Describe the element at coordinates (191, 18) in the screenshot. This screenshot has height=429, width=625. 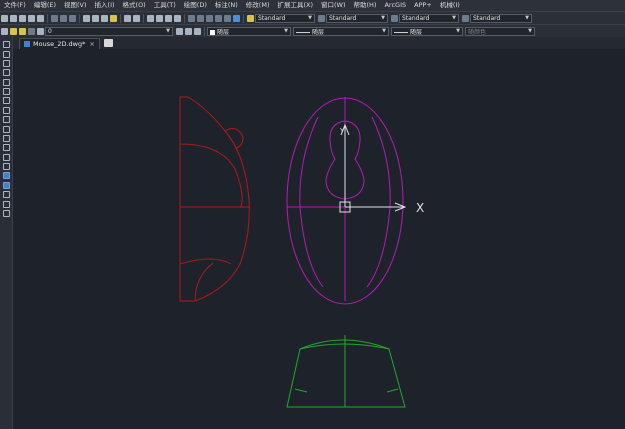
I see `properties-icon` at that location.